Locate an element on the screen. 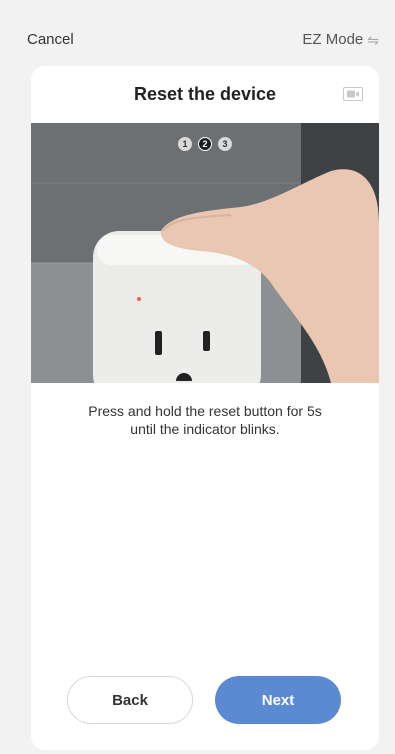 This screenshot has height=754, width=395. mode-switch: EZ Mode ⇋ is located at coordinates (340, 39).